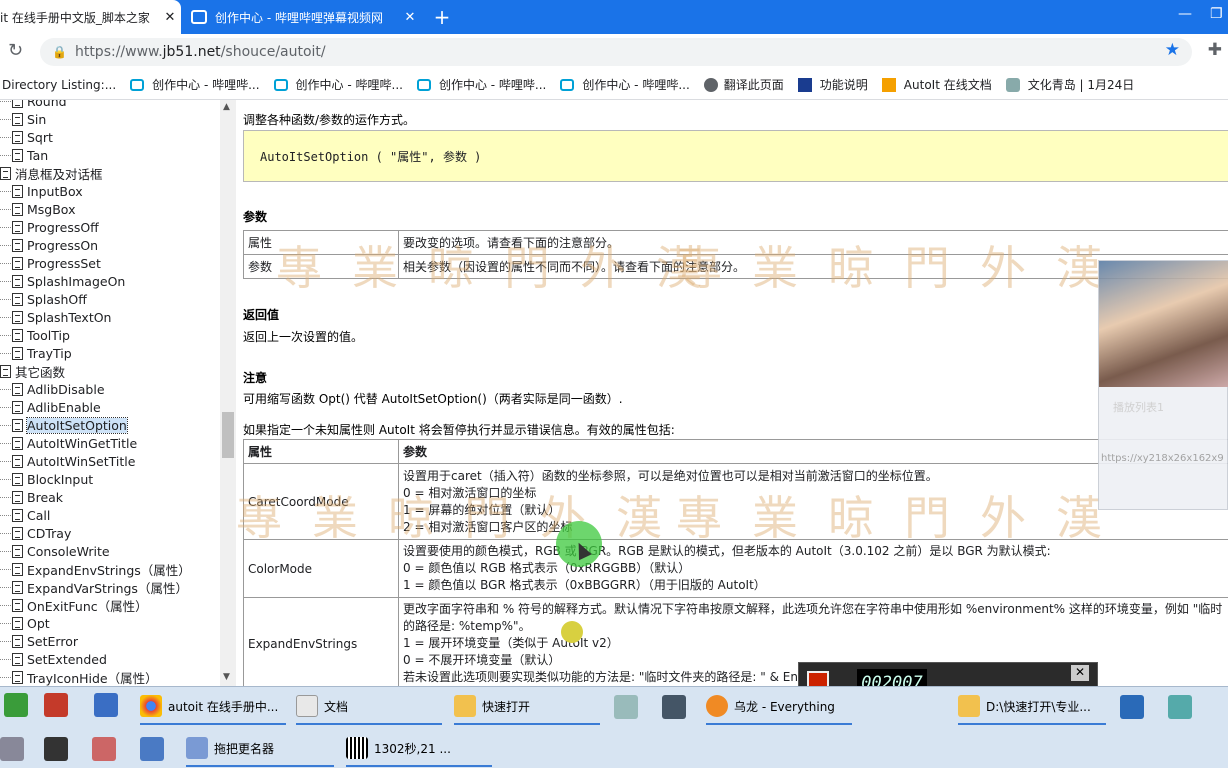  I want to click on tab-bilibili: 创作中心 - 哔哩哔哩弹幕视频网 ✕, so click(302, 17).